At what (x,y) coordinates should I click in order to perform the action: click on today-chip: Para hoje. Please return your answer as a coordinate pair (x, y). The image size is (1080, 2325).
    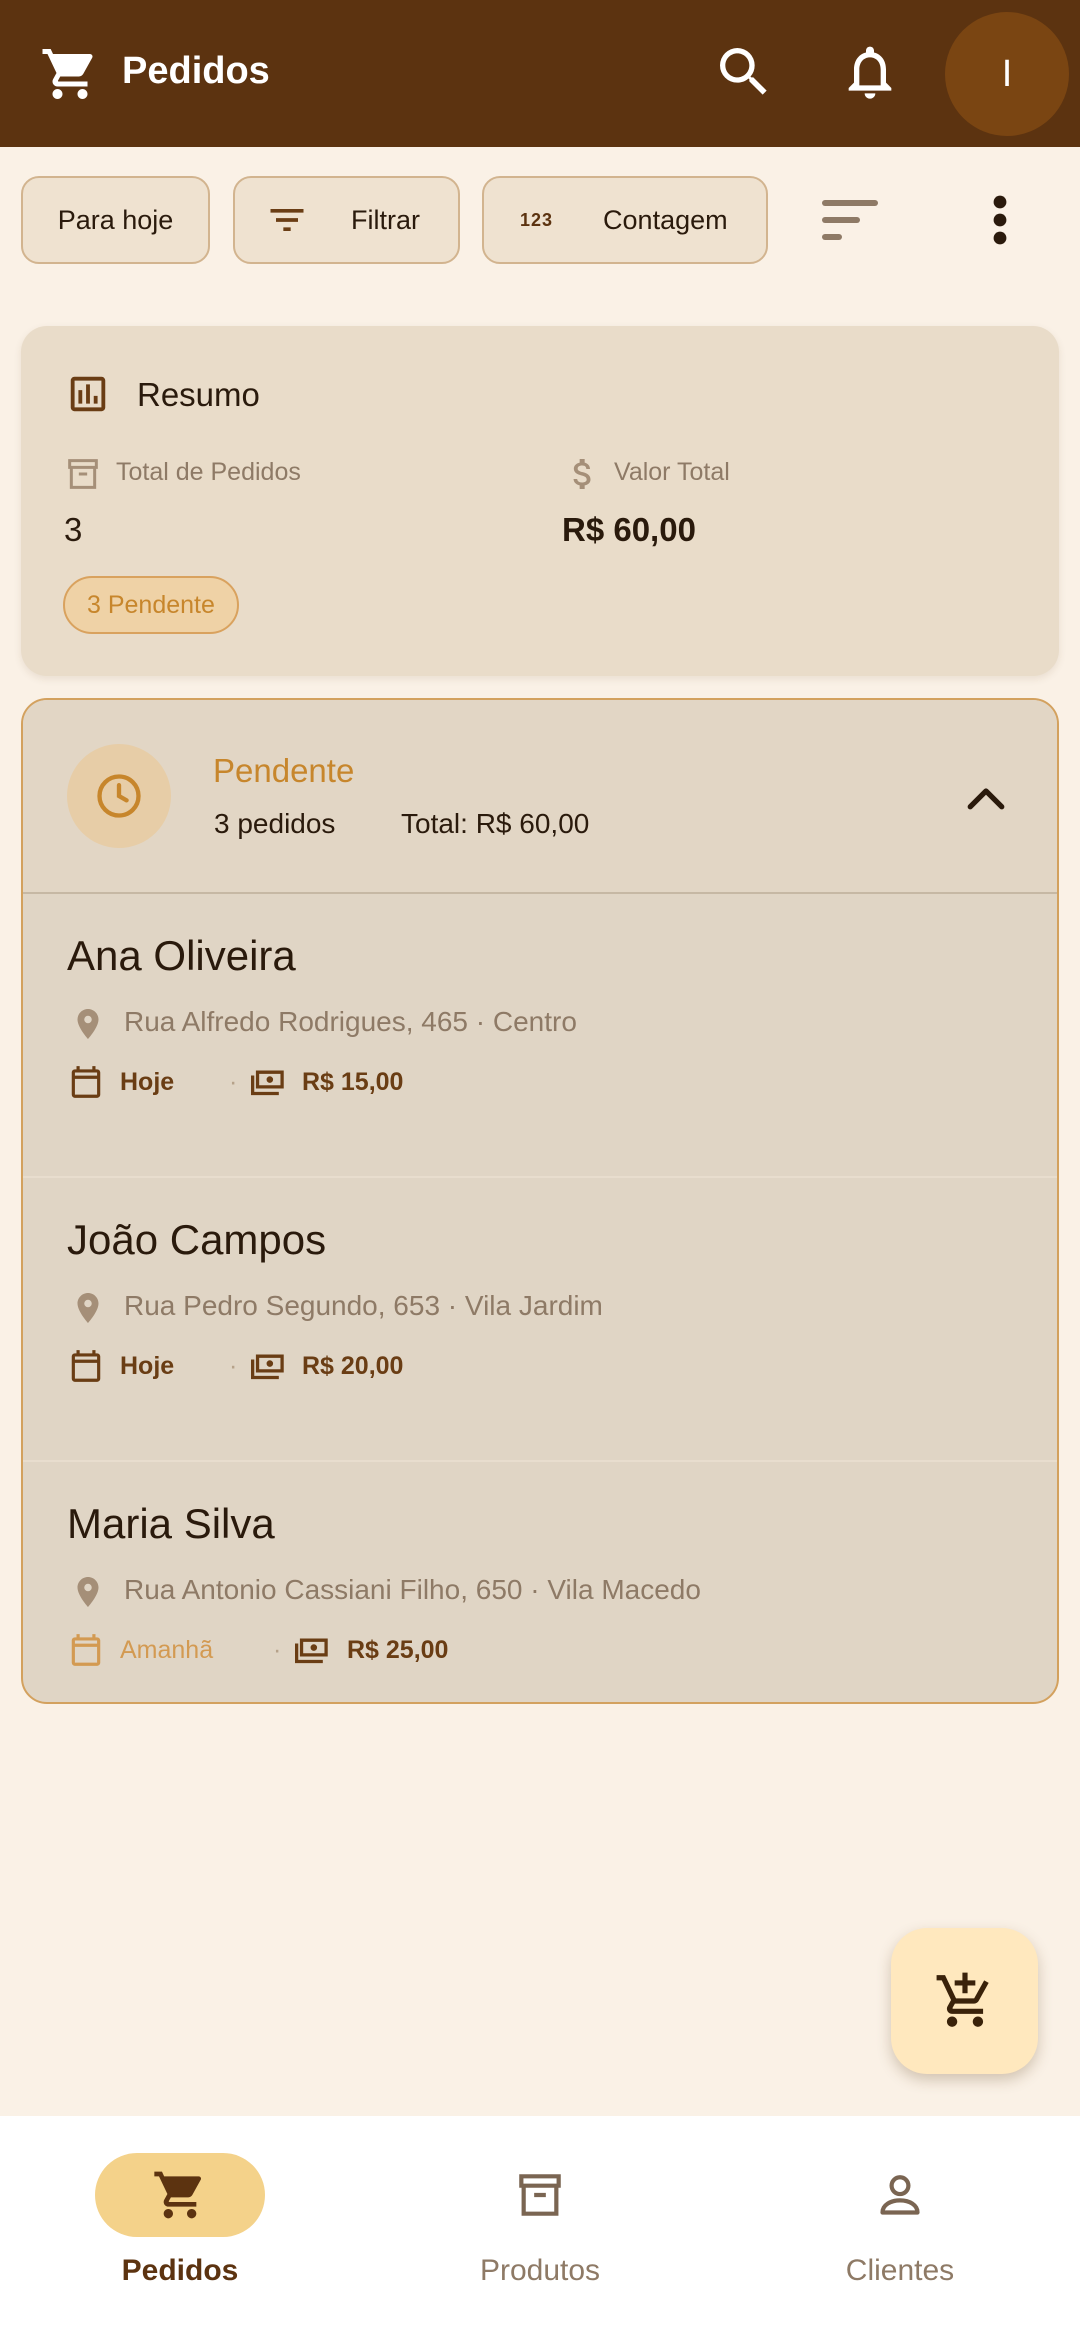
    Looking at the image, I should click on (115, 220).